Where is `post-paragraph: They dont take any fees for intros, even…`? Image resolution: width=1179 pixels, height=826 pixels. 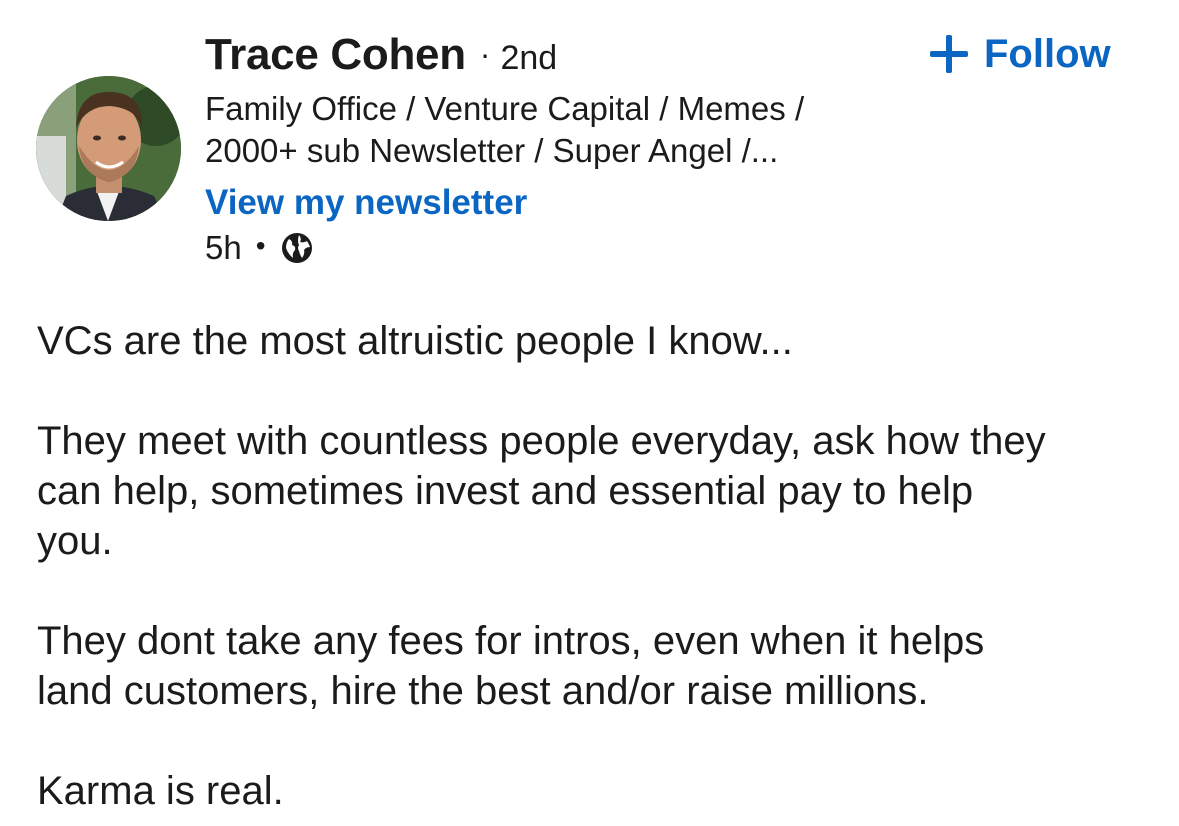 post-paragraph: They dont take any fees for intros, even… is located at coordinates (597, 666).